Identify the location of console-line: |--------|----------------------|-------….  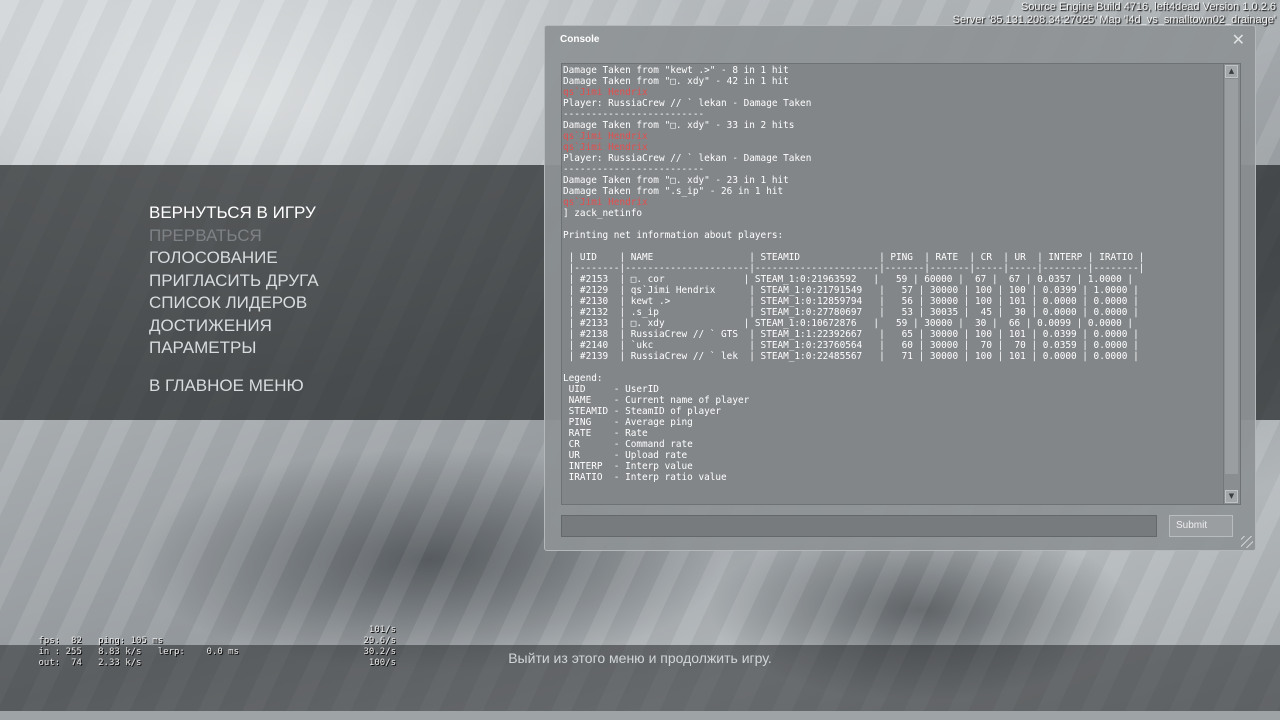
(854, 268).